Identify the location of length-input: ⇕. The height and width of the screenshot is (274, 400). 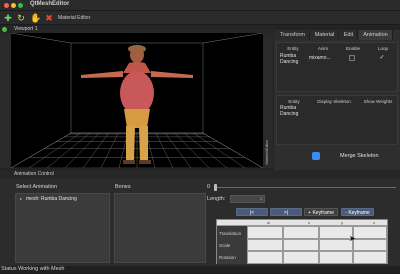
(247, 199).